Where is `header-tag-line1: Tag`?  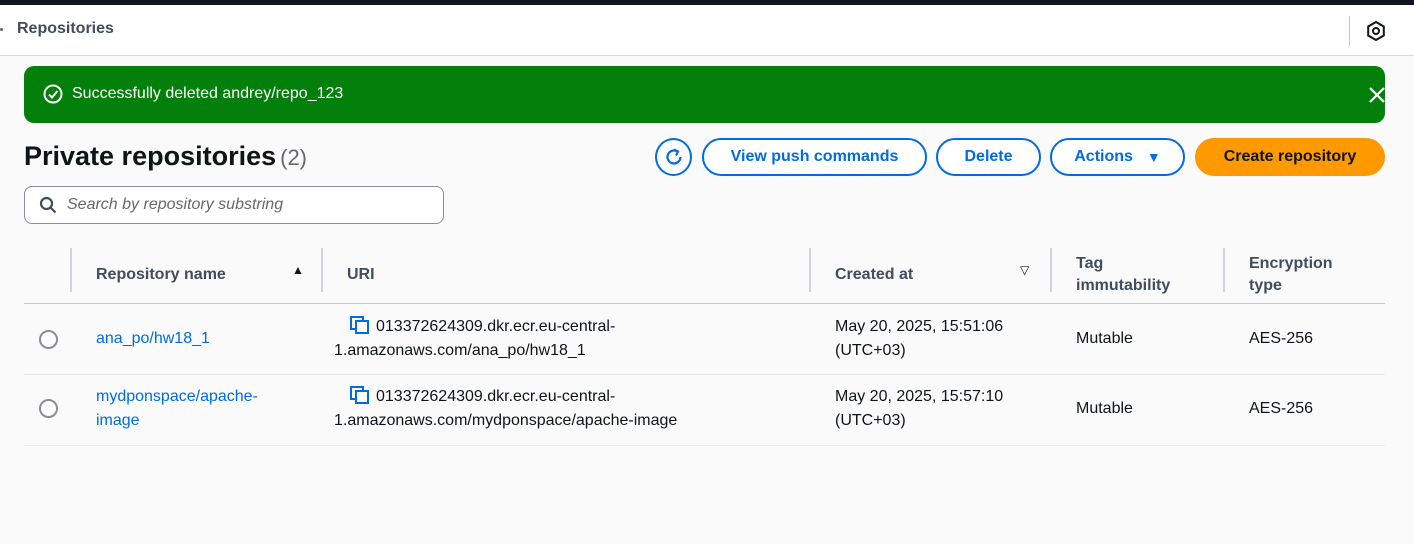 header-tag-line1: Tag is located at coordinates (1090, 263).